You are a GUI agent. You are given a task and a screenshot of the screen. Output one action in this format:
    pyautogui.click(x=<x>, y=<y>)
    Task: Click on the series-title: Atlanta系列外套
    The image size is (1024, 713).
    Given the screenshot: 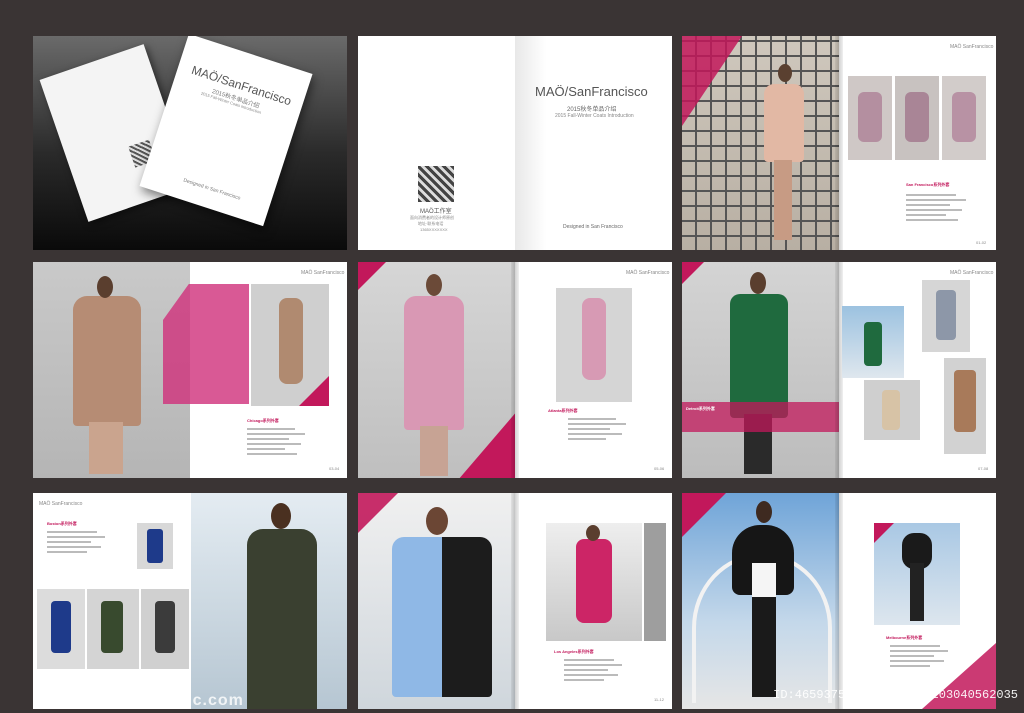 What is the action you would take?
    pyautogui.click(x=563, y=410)
    